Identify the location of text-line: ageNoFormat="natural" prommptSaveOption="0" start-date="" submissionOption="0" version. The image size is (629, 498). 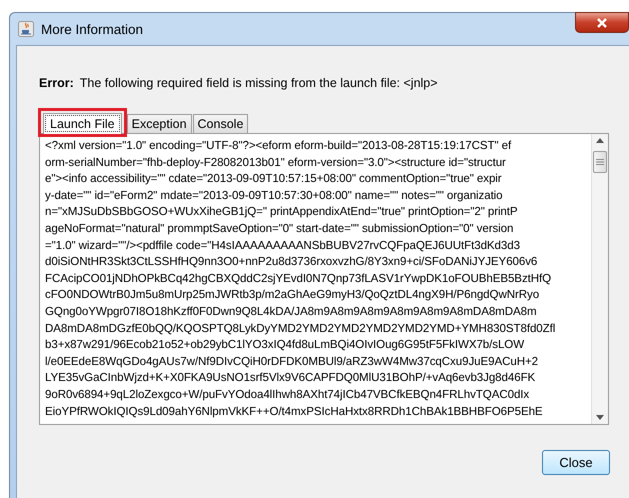
(279, 228).